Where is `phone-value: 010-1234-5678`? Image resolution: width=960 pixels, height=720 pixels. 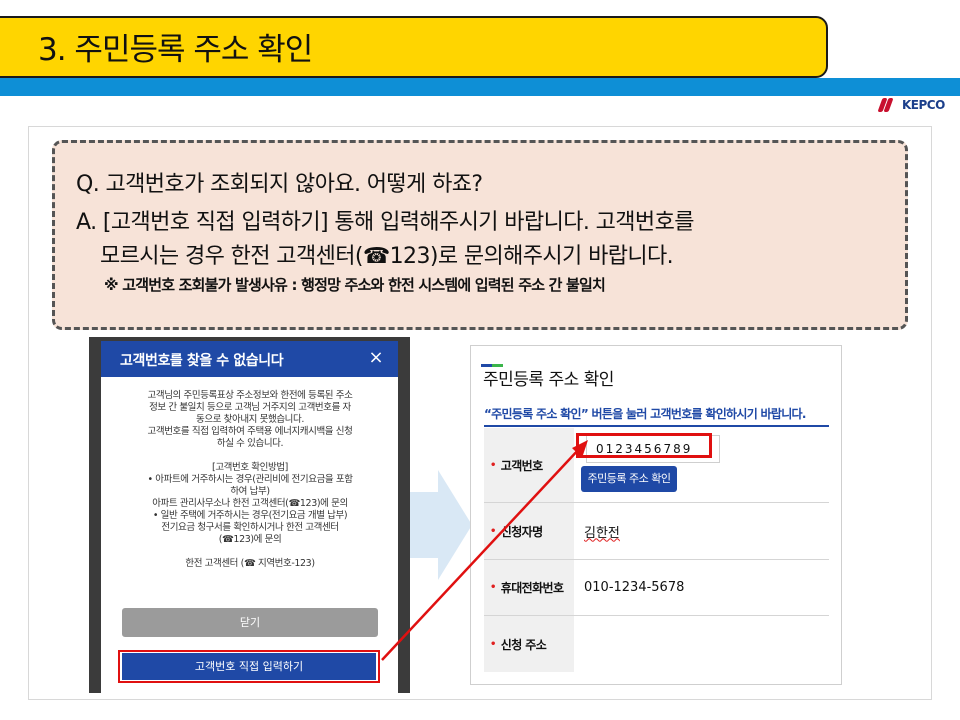 phone-value: 010-1234-5678 is located at coordinates (634, 587).